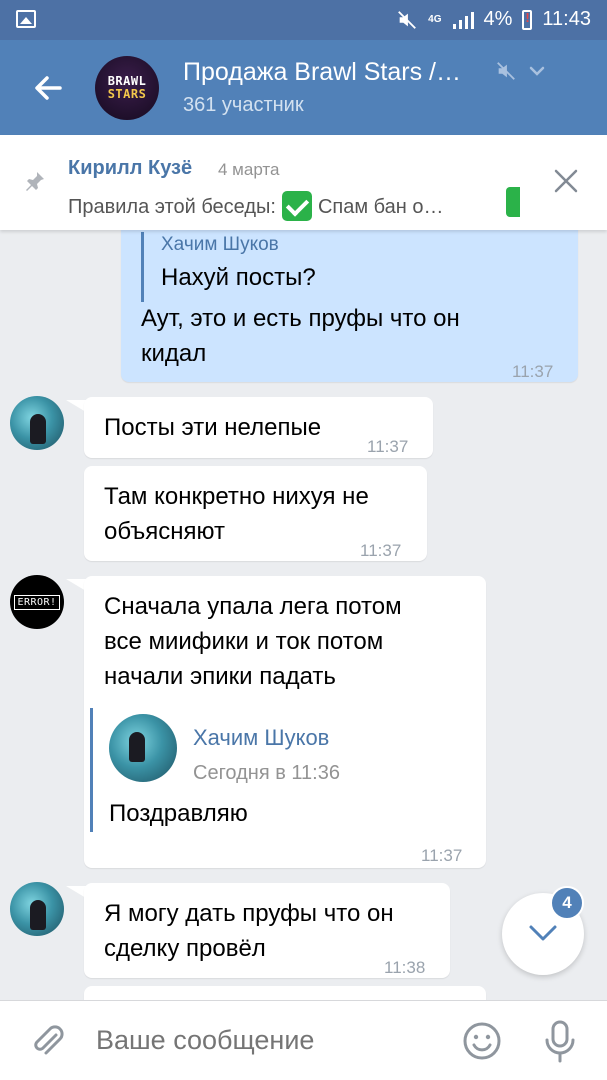 The width and height of the screenshot is (607, 1080). I want to click on battery-icon, so click(527, 19).